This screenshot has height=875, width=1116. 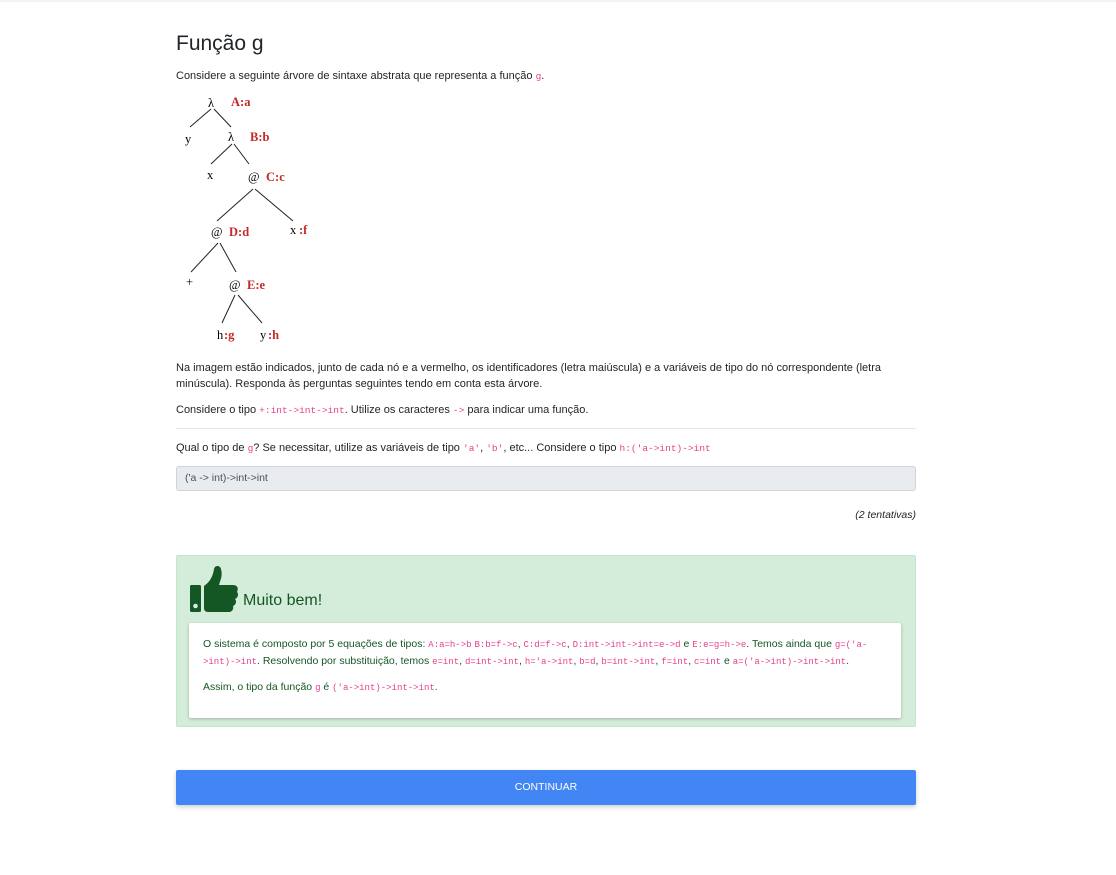 I want to click on success-heading: Muito bem!, so click(x=283, y=600).